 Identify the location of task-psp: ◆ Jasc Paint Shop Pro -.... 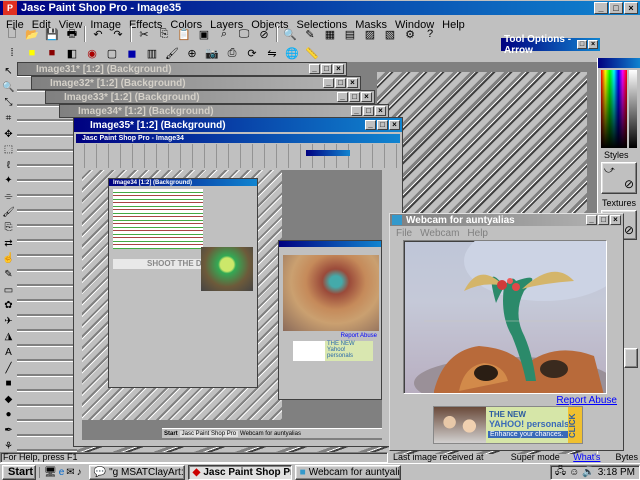
(239, 472).